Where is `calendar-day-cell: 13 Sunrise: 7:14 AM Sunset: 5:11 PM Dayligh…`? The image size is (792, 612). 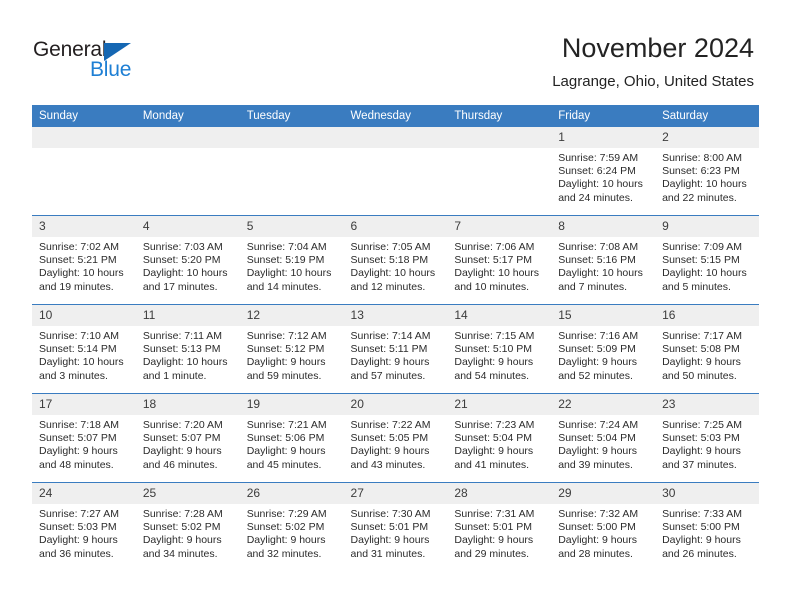
calendar-day-cell: 13 Sunrise: 7:14 AM Sunset: 5:11 PM Dayligh… is located at coordinates (395, 349).